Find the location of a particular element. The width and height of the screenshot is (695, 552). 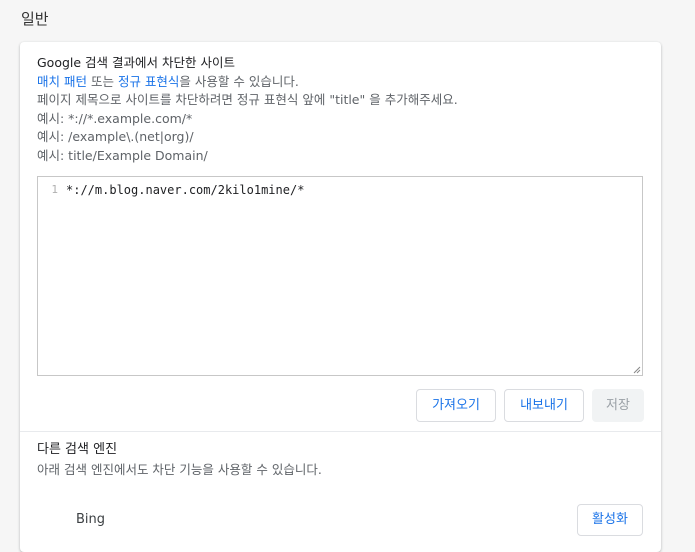

example-1: 예시: *://*.example.com/* is located at coordinates (115, 118).